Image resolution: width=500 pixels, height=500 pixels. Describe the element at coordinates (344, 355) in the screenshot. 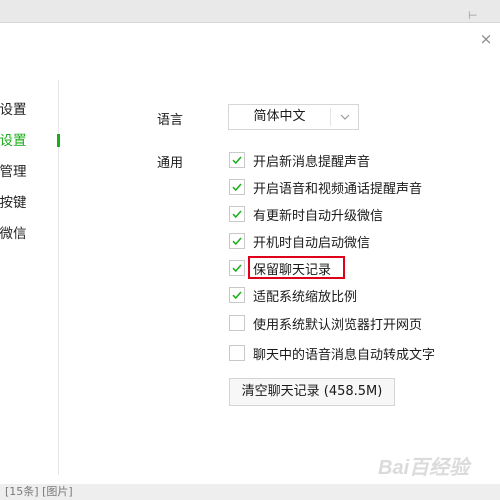

I see `option-label: 聊天中的语音消息自动转成文字` at that location.